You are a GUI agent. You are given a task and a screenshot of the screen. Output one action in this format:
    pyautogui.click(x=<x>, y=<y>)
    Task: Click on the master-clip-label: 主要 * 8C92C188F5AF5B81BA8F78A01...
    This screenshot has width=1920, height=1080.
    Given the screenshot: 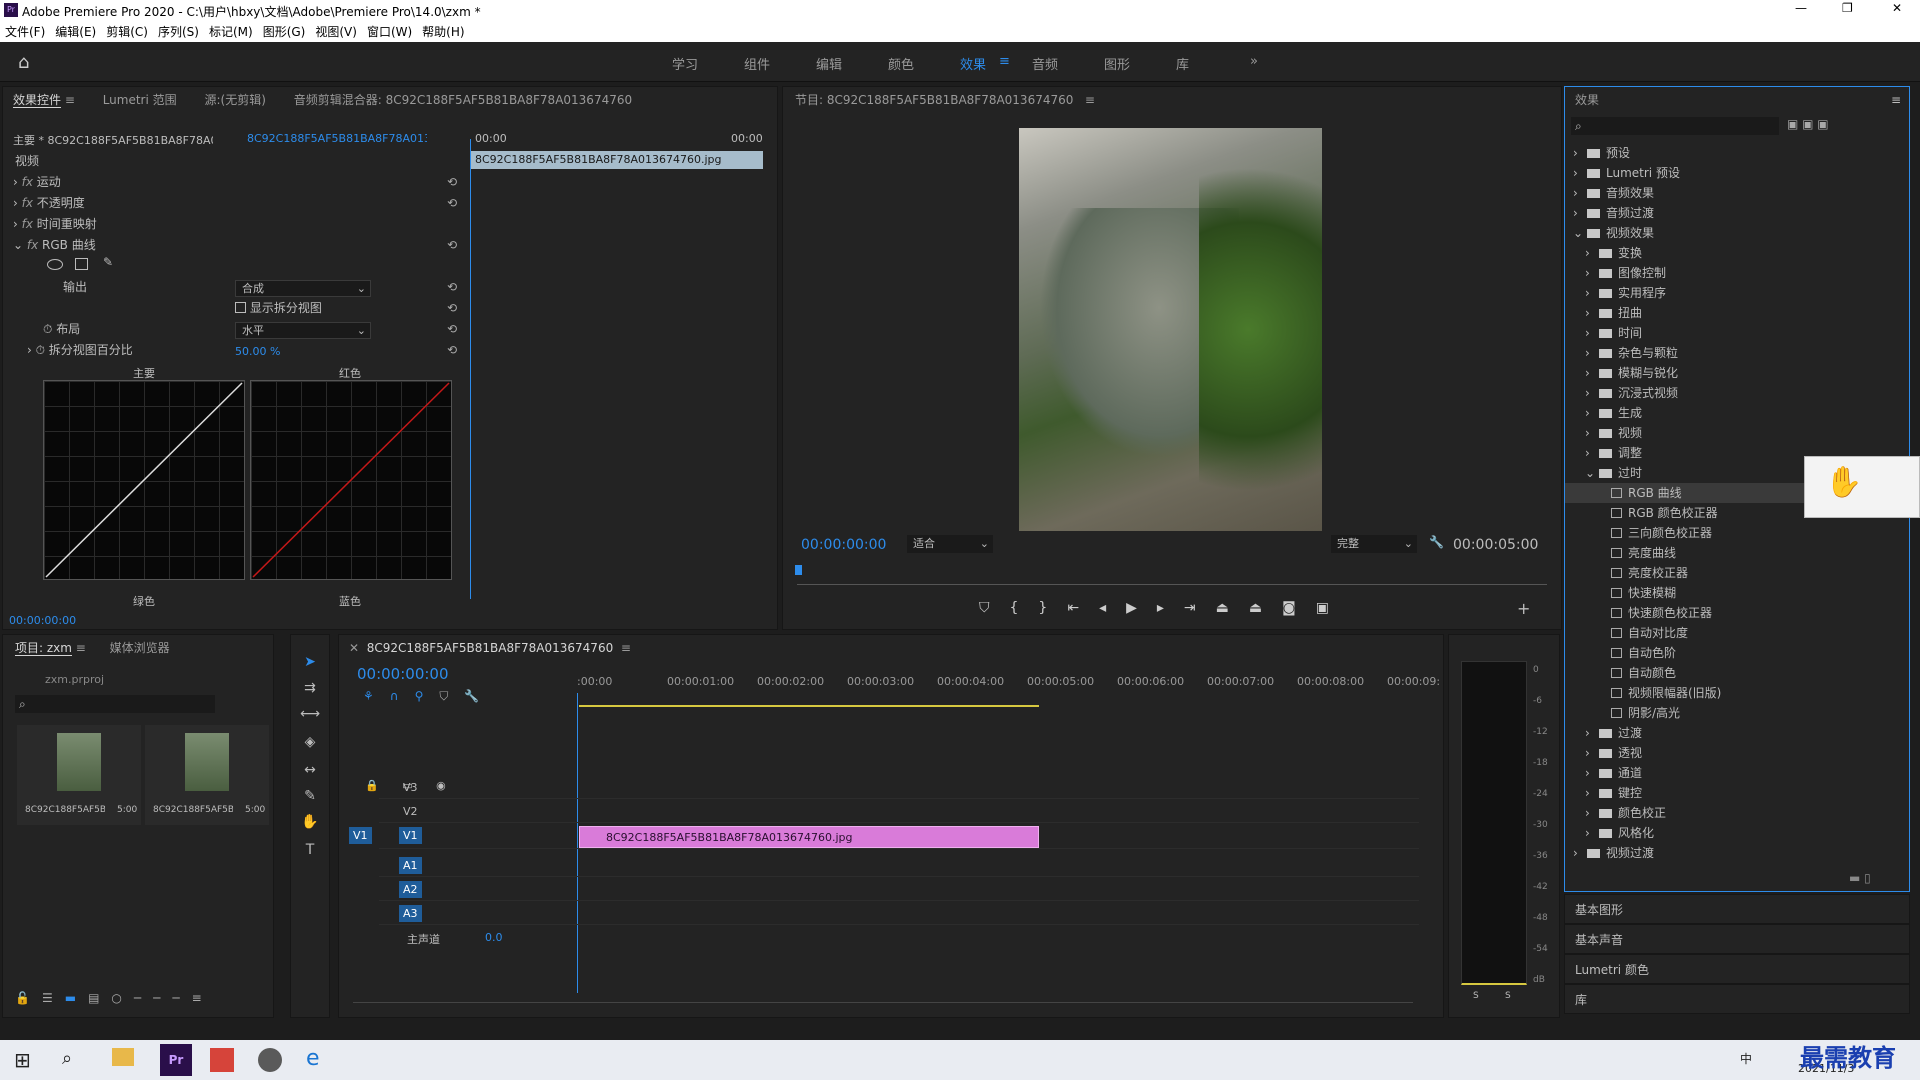 What is the action you would take?
    pyautogui.click(x=113, y=140)
    